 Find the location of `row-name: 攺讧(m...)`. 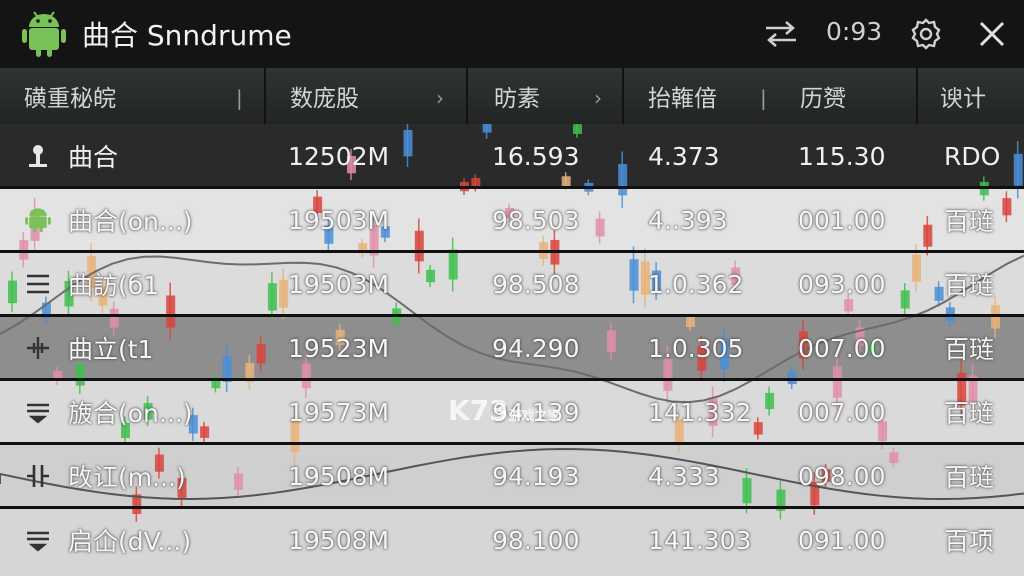

row-name: 攺讧(m...) is located at coordinates (127, 477).